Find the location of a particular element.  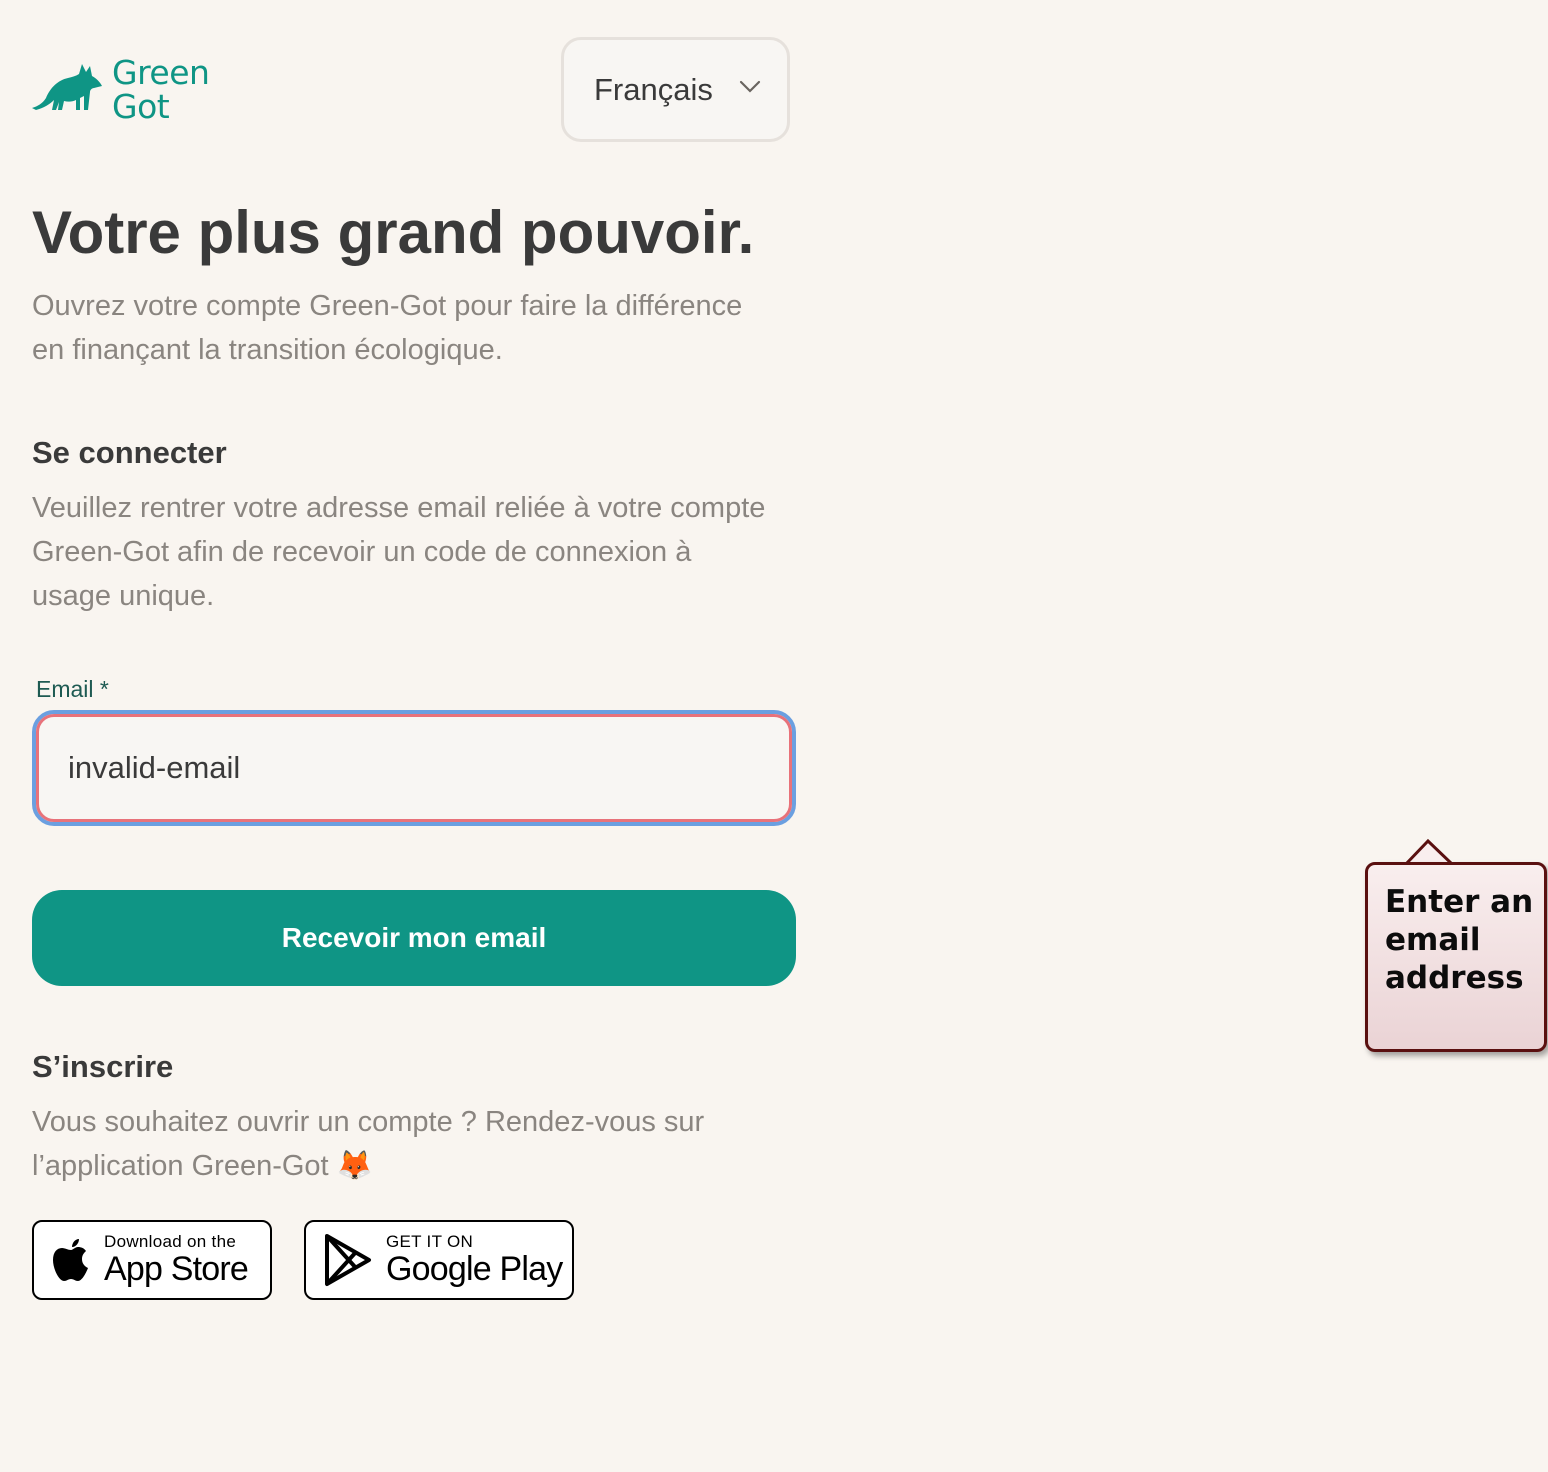

app-store-small-text: Download on the is located at coordinates (170, 1241).